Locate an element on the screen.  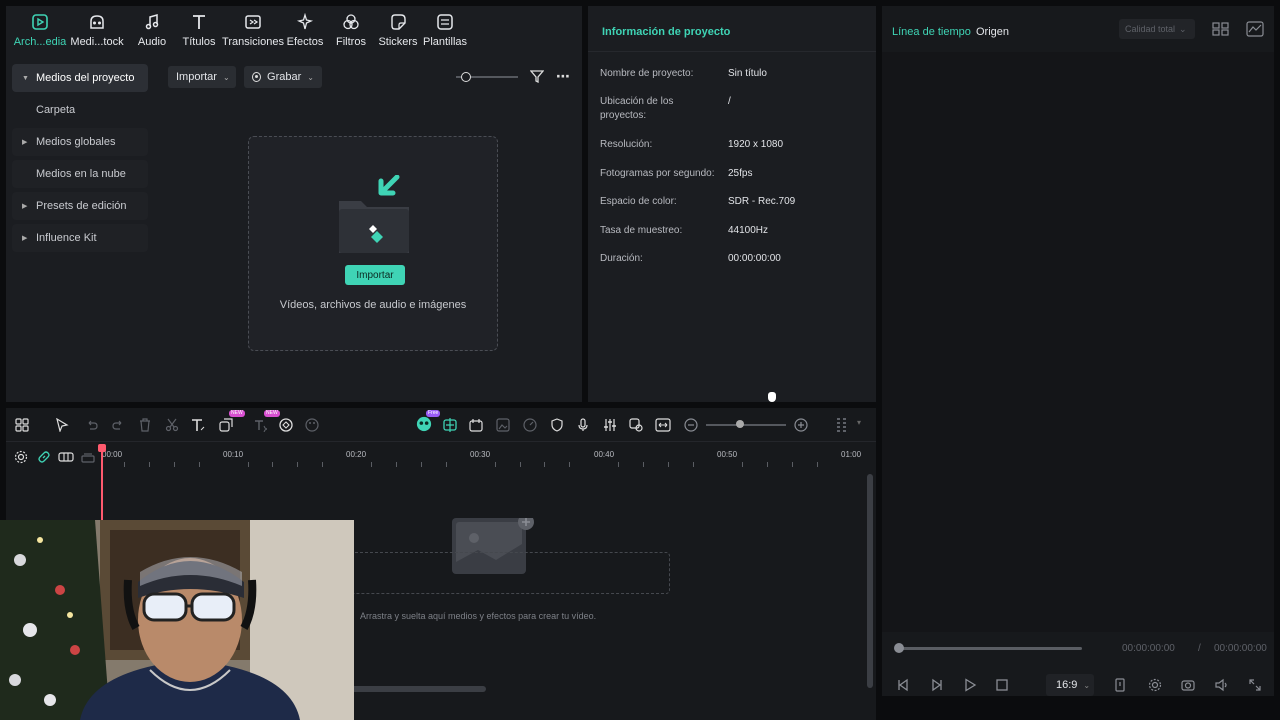
ai-text-icon is located at coordinates (260, 425).